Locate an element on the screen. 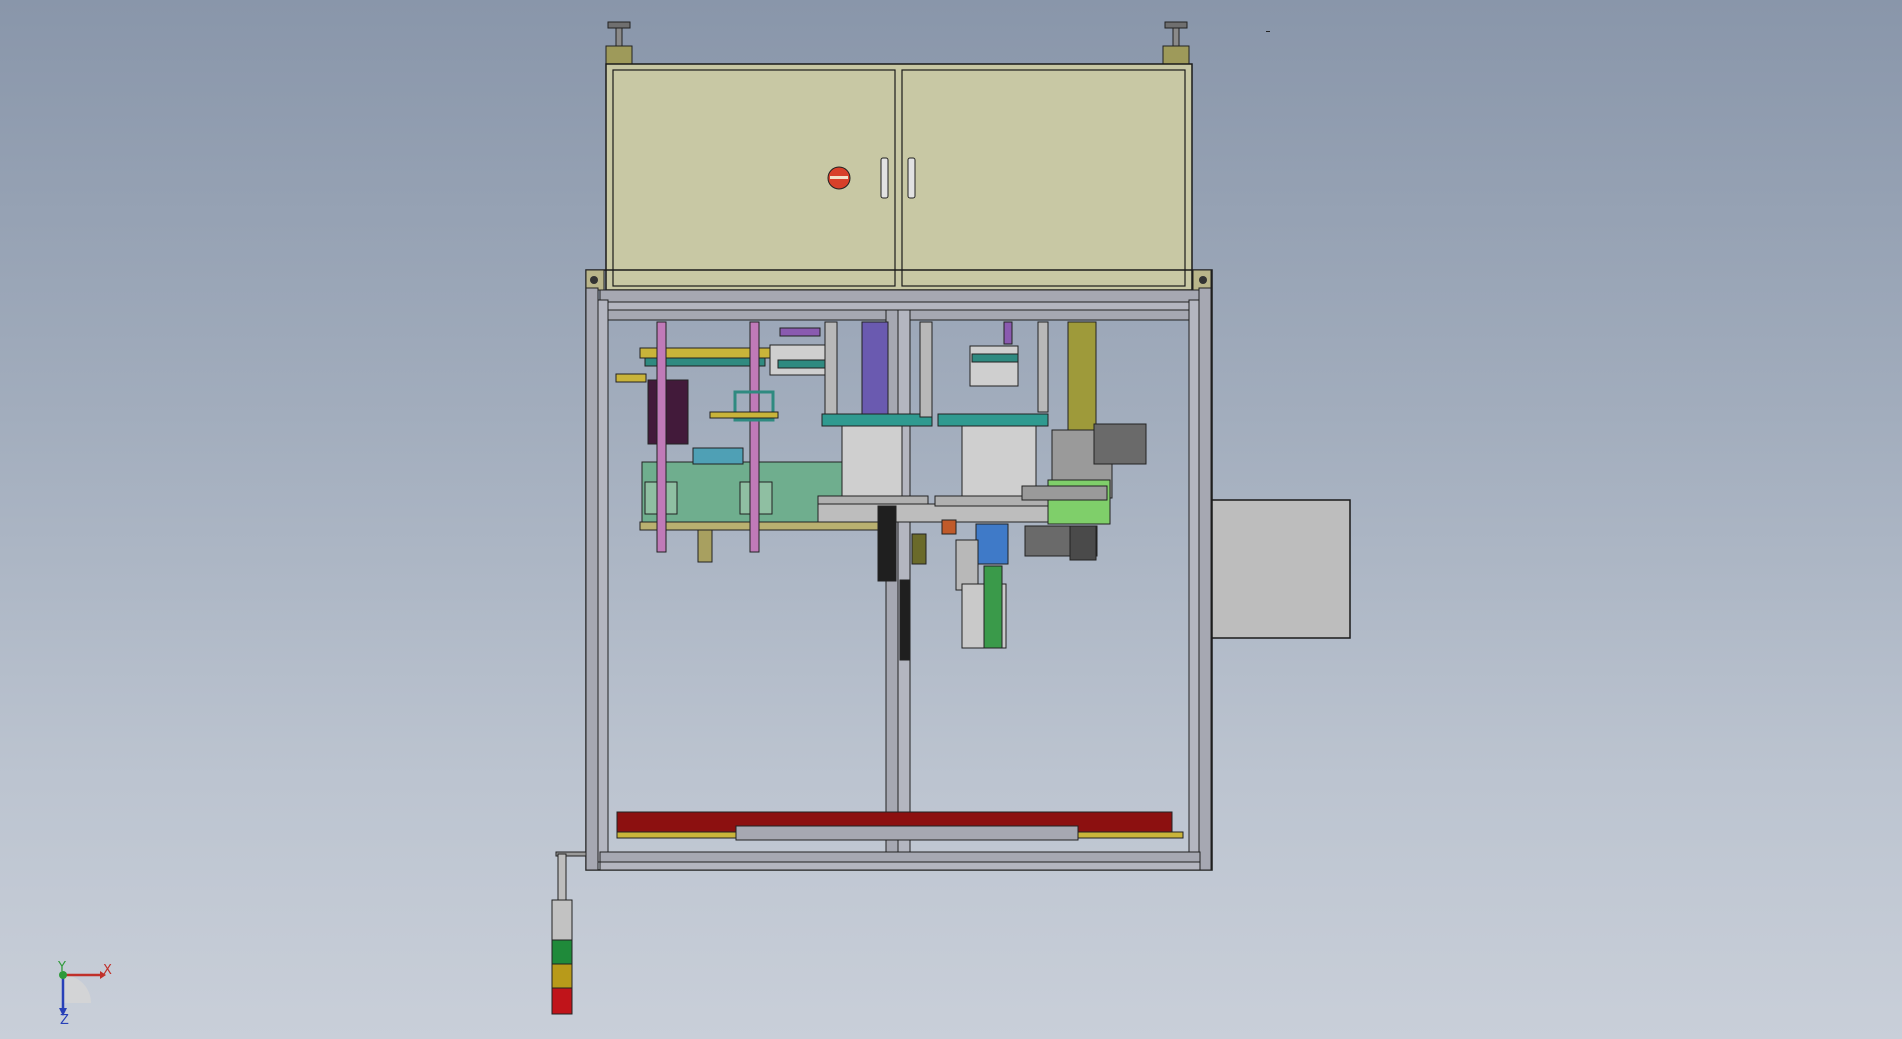 This screenshot has width=1902, height=1039. stack-light-green is located at coordinates (562, 952).